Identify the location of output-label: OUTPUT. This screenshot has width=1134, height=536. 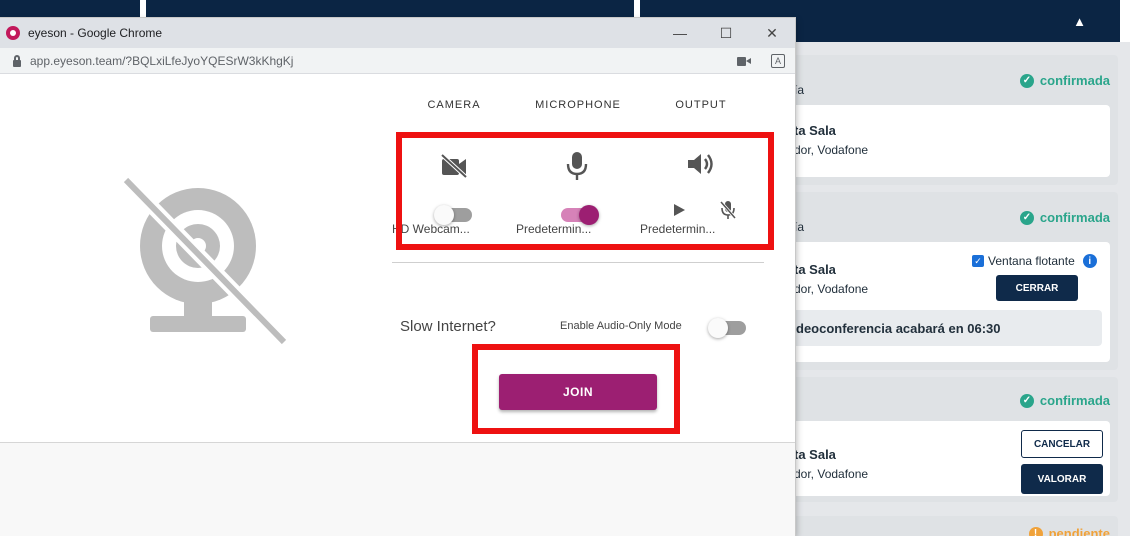
(701, 105).